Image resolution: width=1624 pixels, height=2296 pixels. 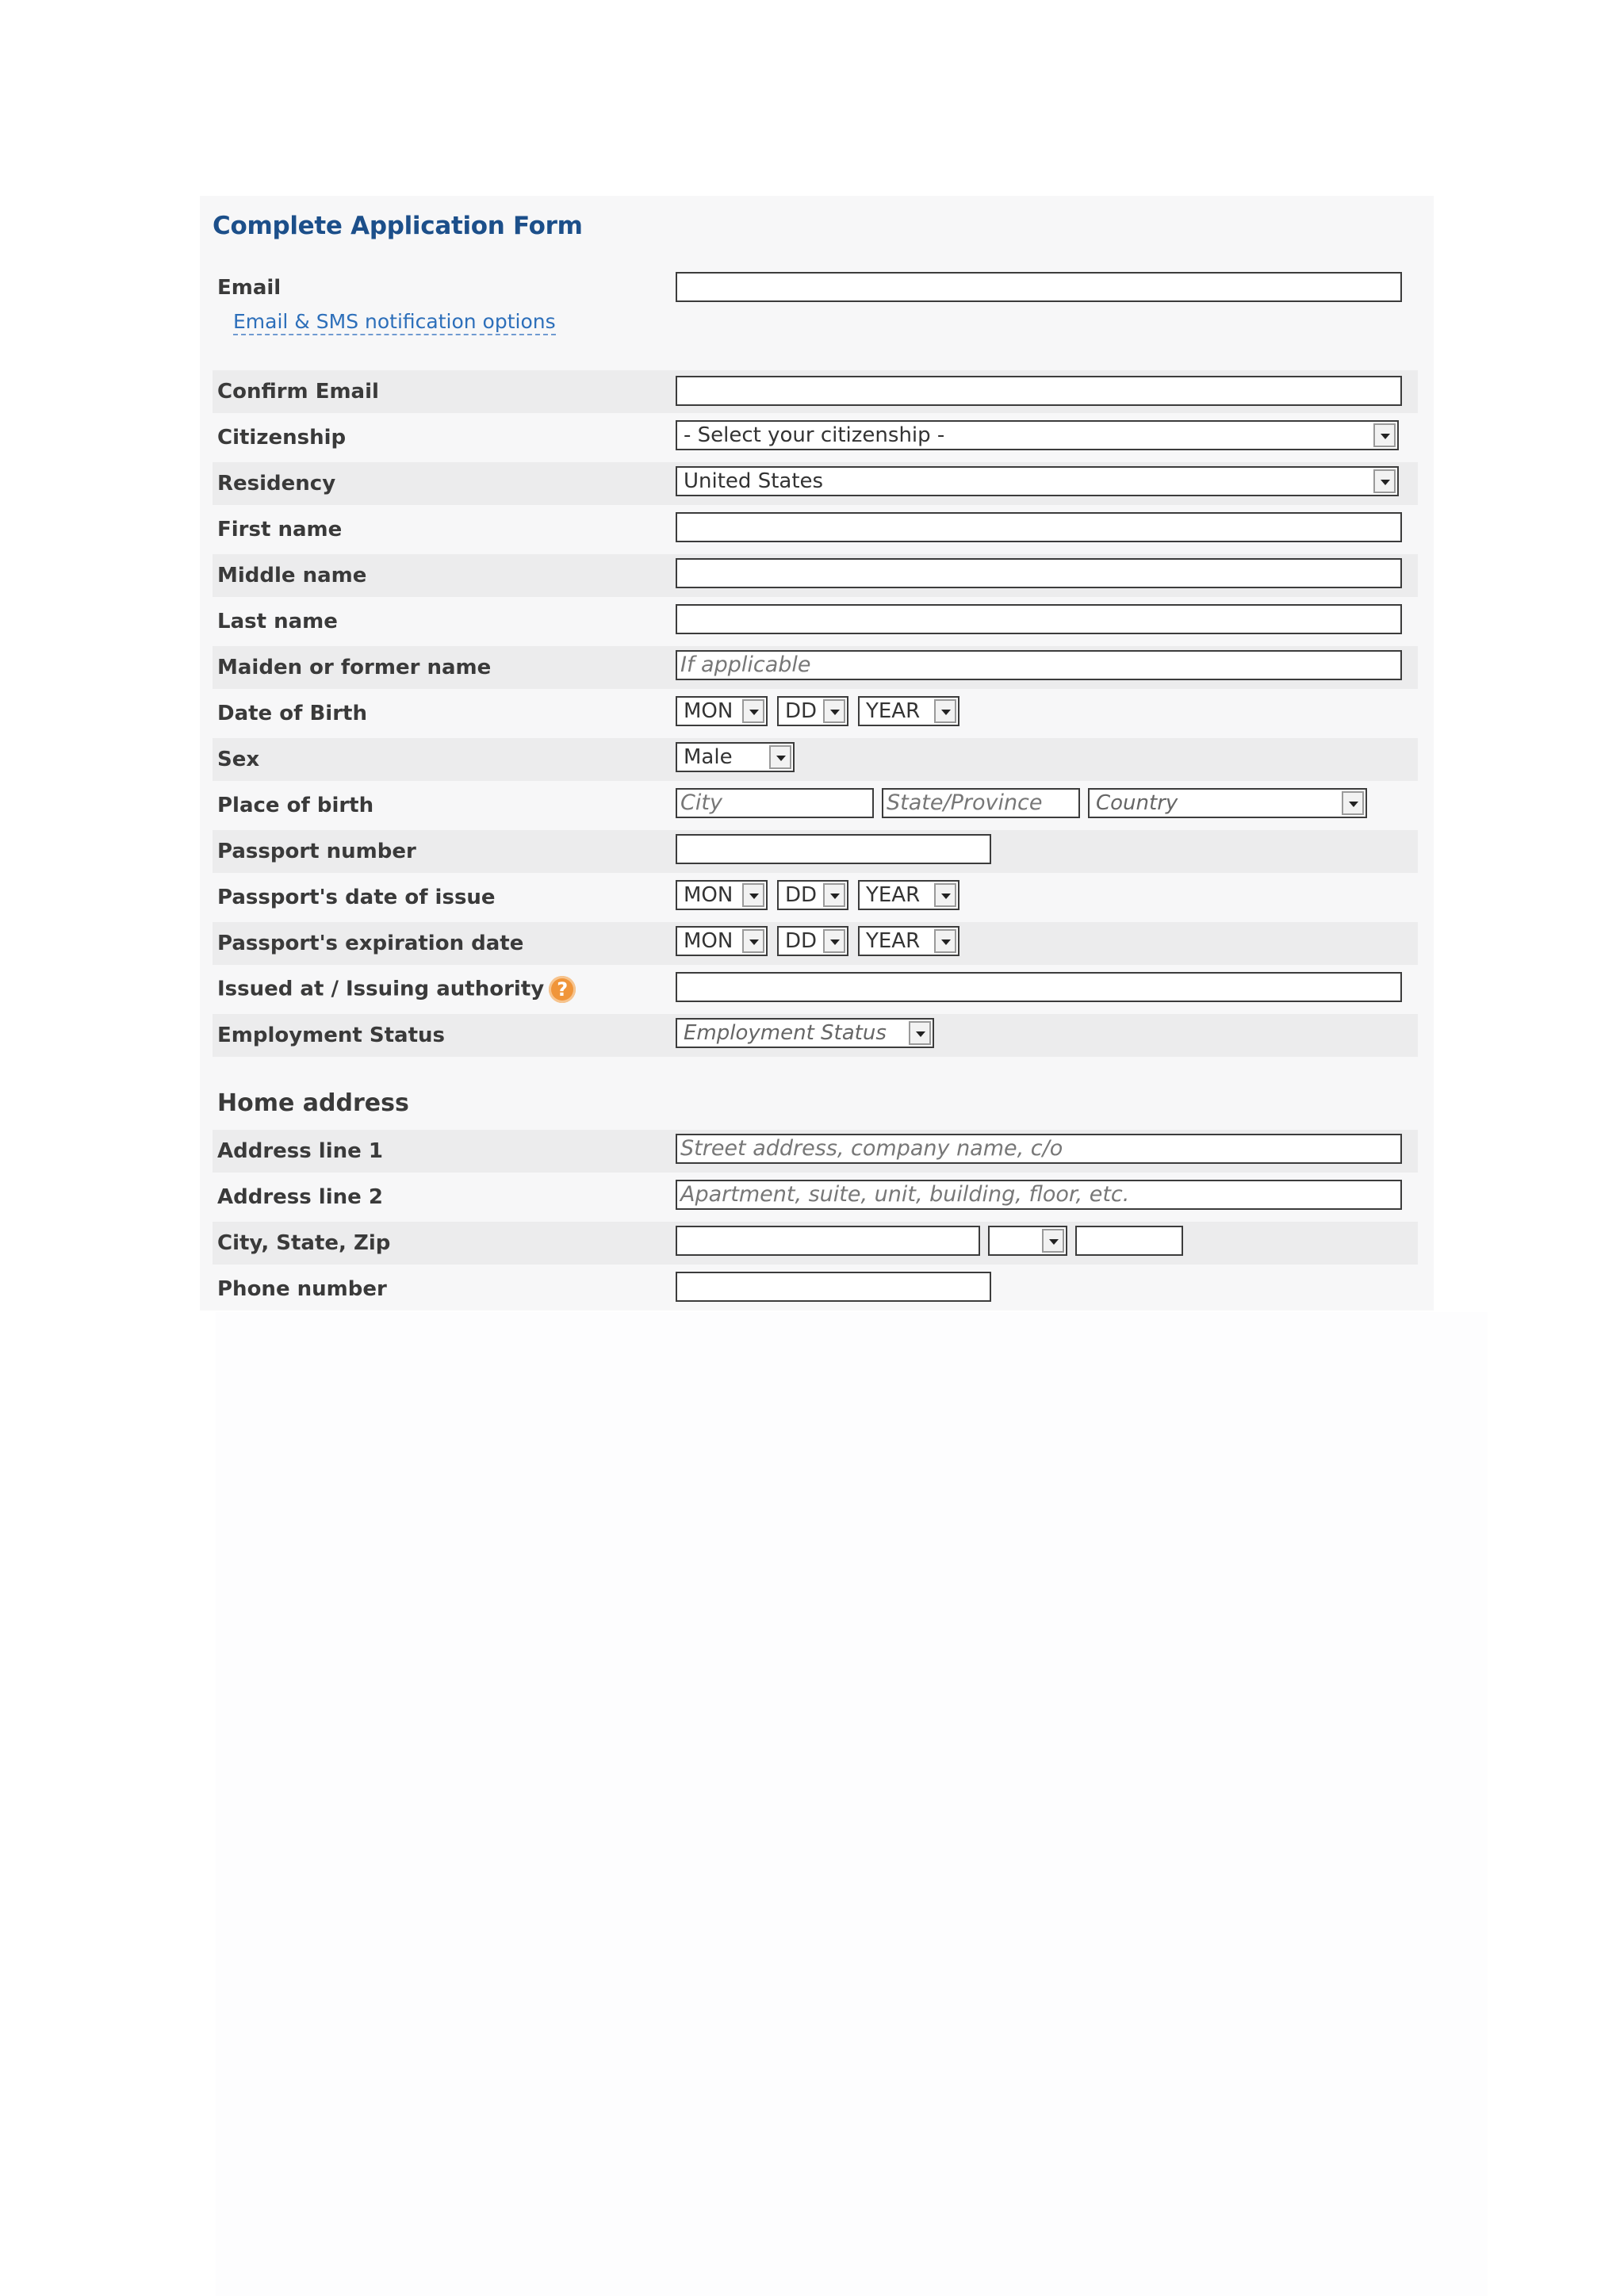 What do you see at coordinates (370, 944) in the screenshot?
I see `passport-expiration-date-label: Passport's expiration date` at bounding box center [370, 944].